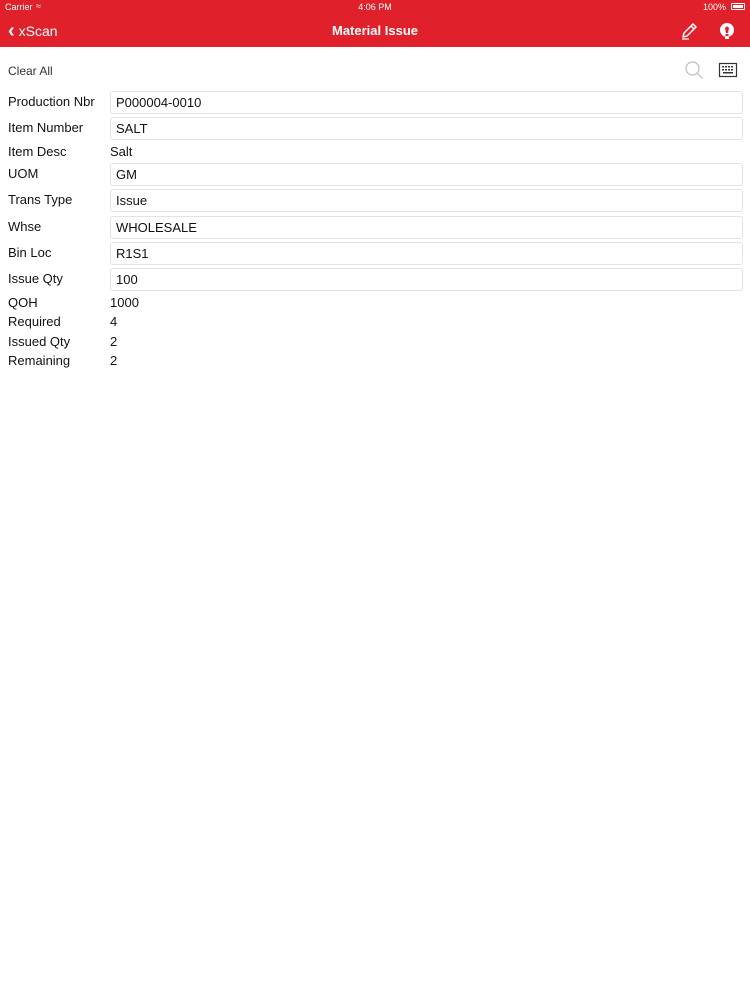 Image resolution: width=750 pixels, height=1000 pixels. I want to click on clear-all-button: Clear All, so click(30, 71).